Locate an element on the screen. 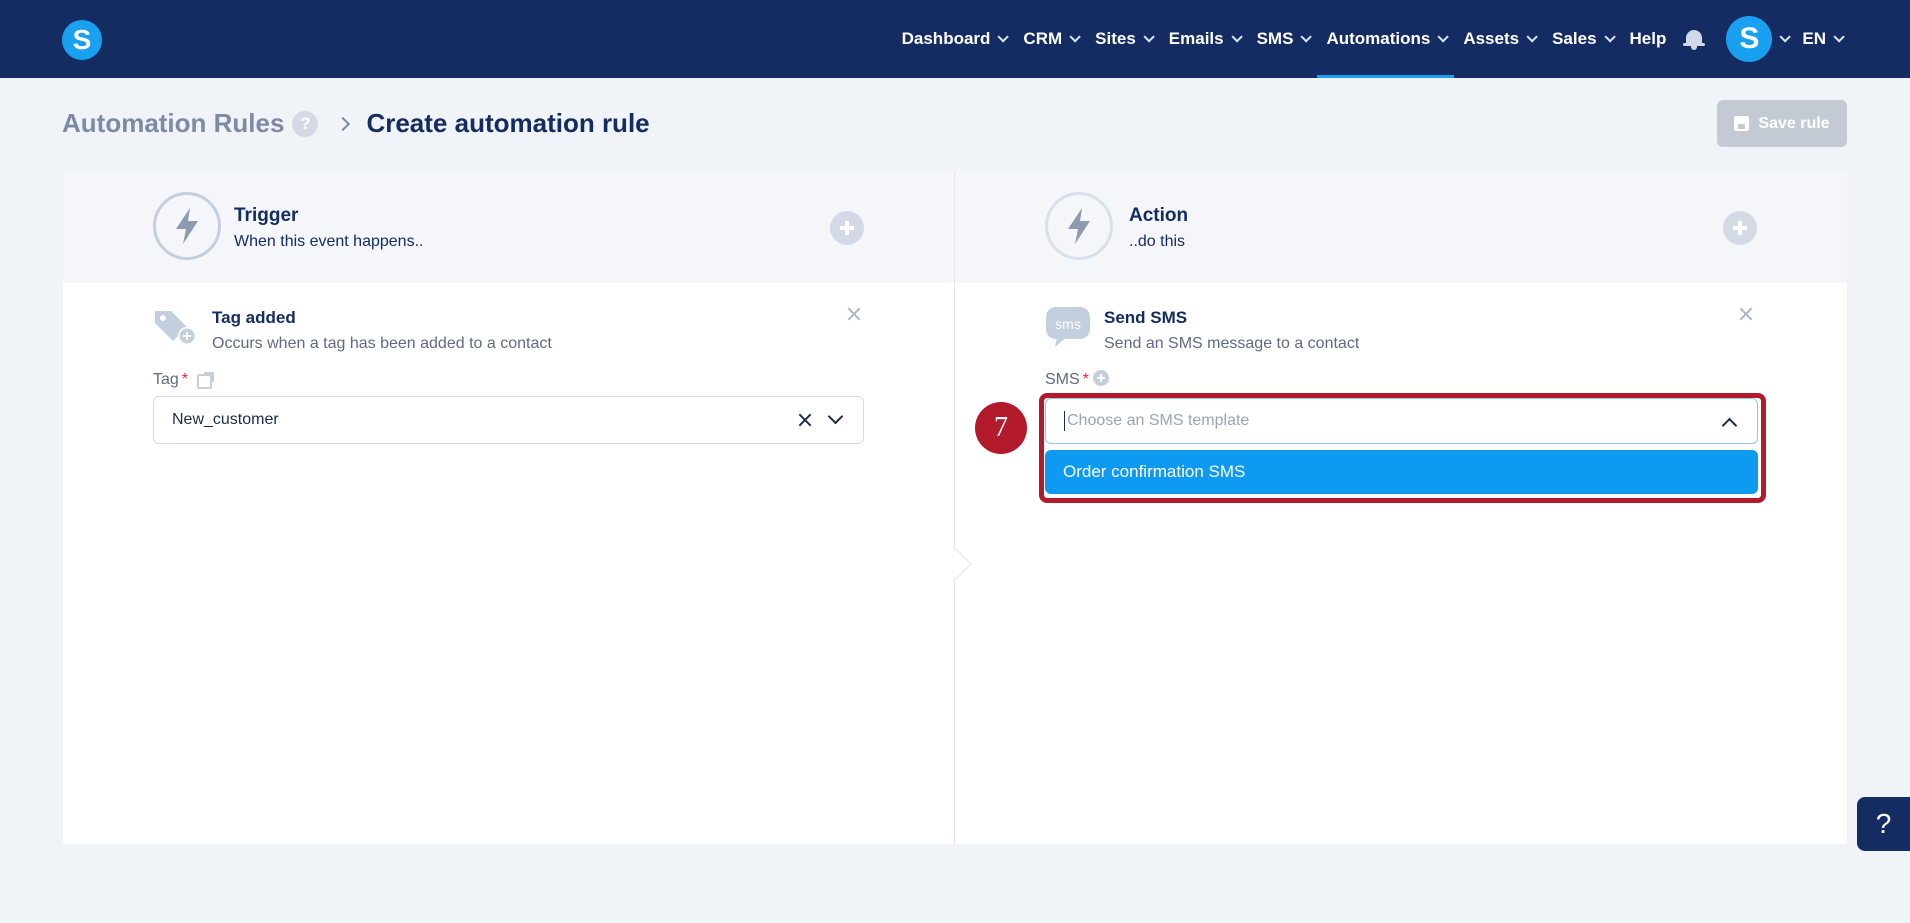  lightning-icon is located at coordinates (187, 226).